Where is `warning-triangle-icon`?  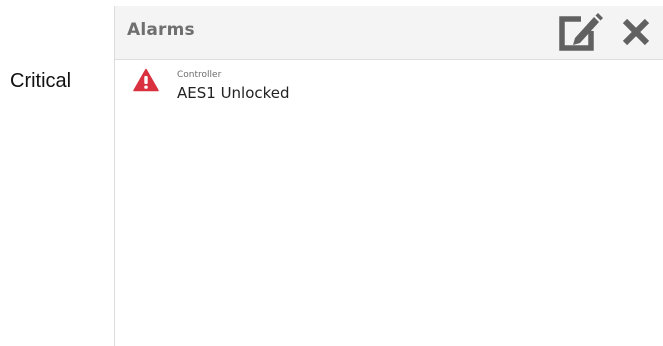 warning-triangle-icon is located at coordinates (146, 80).